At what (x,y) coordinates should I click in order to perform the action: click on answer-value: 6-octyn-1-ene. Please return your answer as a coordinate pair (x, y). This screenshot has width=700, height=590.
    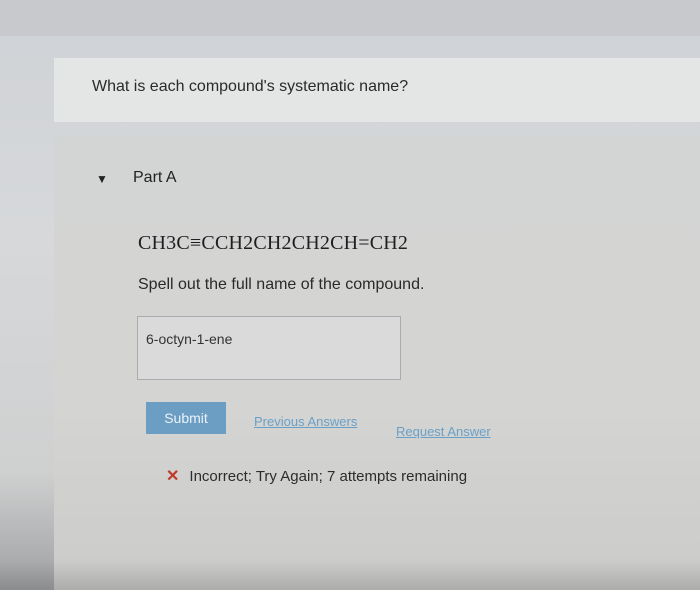
    Looking at the image, I should click on (189, 339).